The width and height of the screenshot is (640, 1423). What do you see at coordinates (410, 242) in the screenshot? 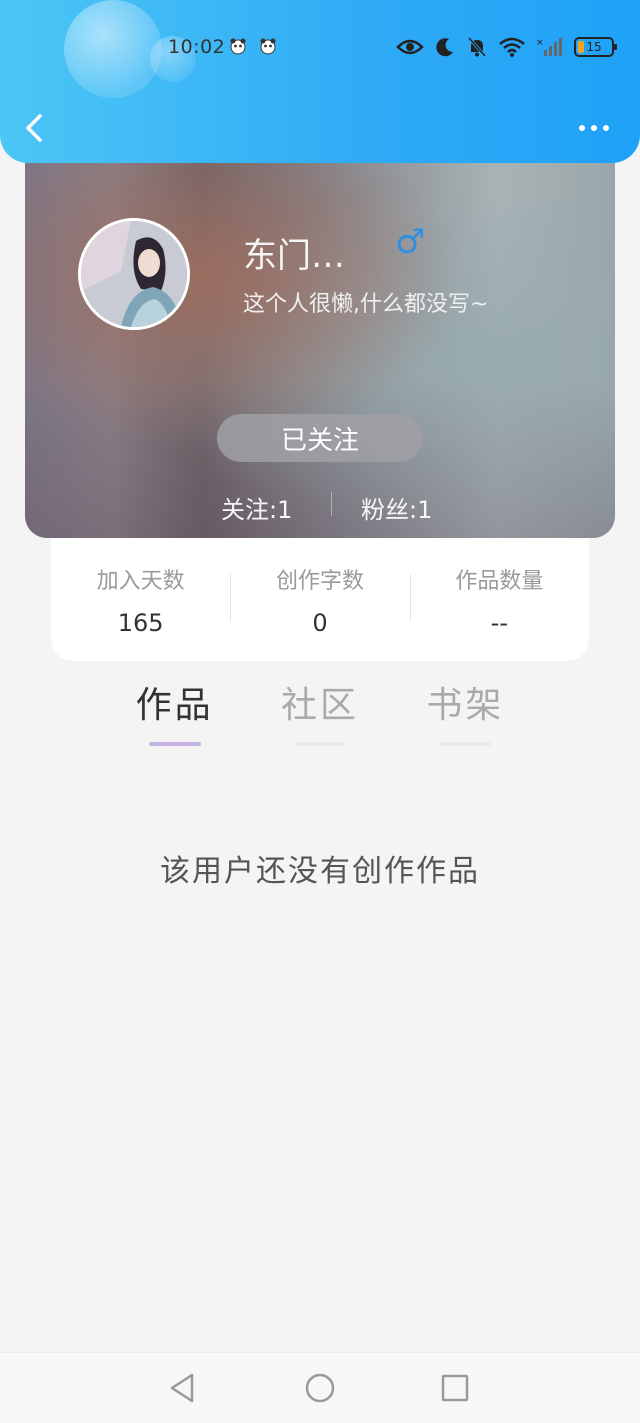
I see `male-gender-icon: ♂` at bounding box center [410, 242].